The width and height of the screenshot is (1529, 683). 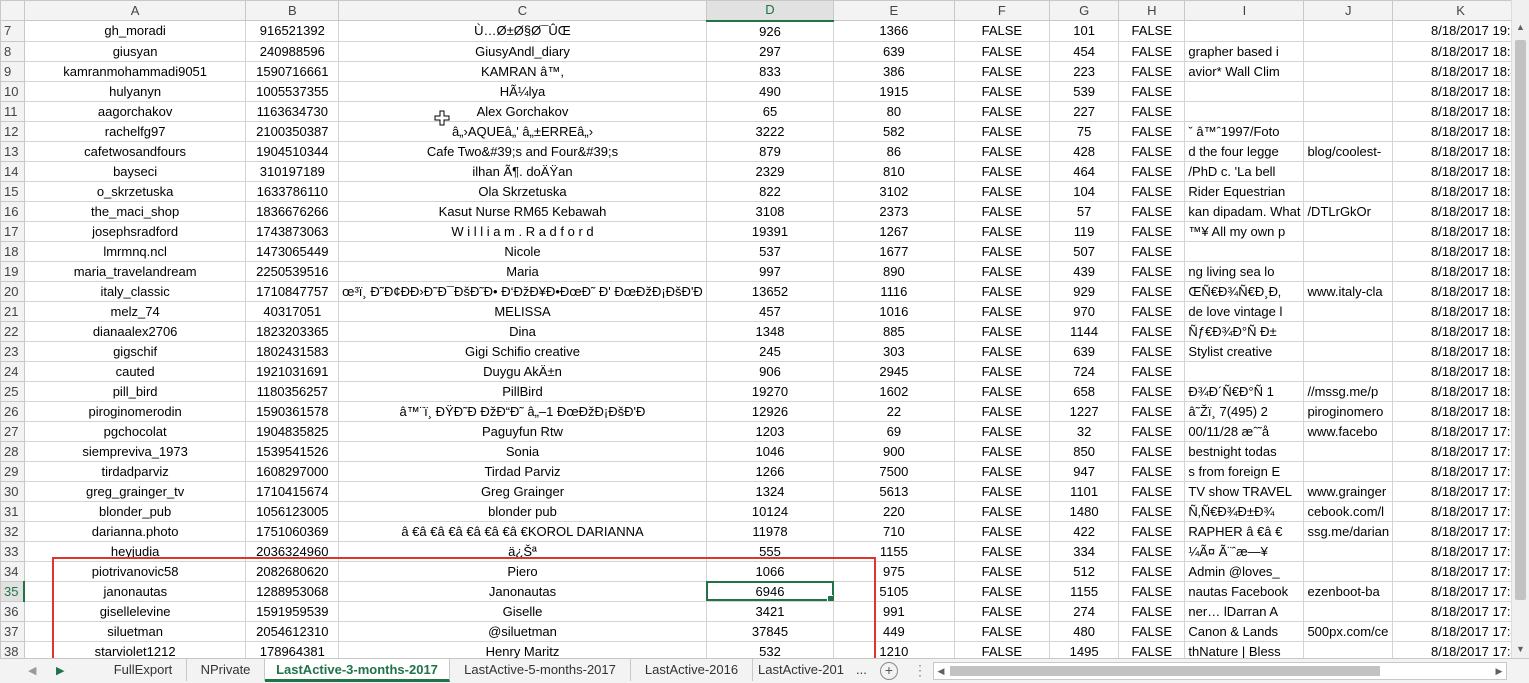 I want to click on column-header-e: E, so click(x=894, y=10).